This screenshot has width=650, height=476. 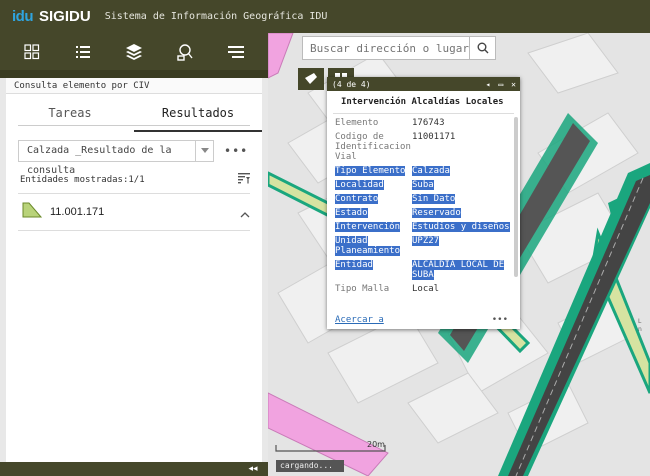 What do you see at coordinates (236, 151) in the screenshot?
I see `more-options-button: •••` at bounding box center [236, 151].